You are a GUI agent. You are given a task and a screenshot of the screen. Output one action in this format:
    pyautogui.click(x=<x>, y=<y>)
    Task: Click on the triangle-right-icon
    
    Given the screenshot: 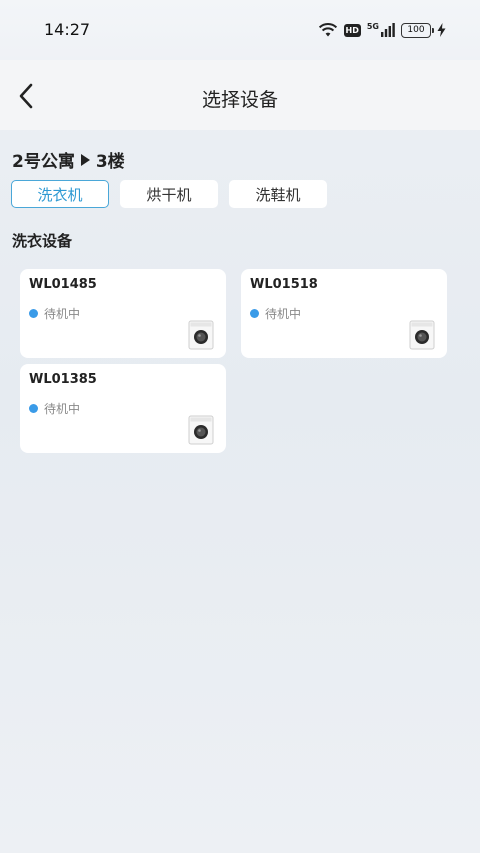 What is the action you would take?
    pyautogui.click(x=85, y=159)
    